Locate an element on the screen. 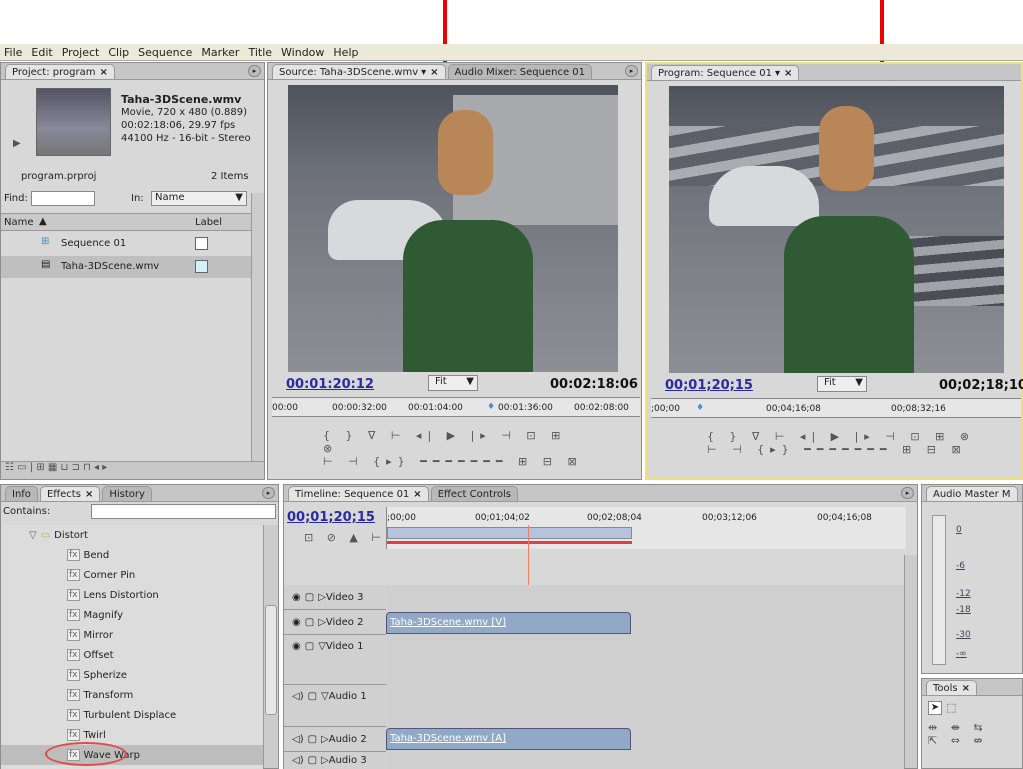 This screenshot has width=1023, height=769. menu-marker: Marker is located at coordinates (220, 52).